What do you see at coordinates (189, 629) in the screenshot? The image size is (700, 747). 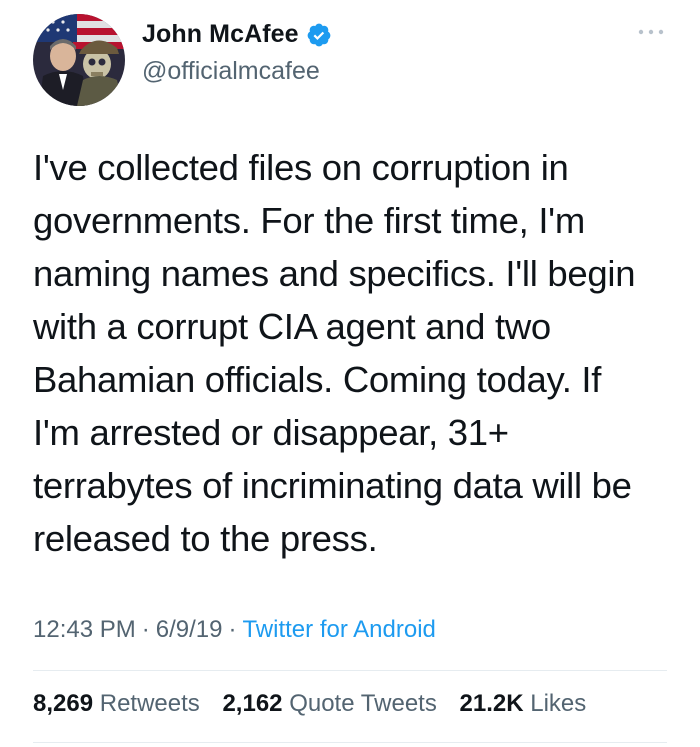 I see `tweet-date: 6/9/19` at bounding box center [189, 629].